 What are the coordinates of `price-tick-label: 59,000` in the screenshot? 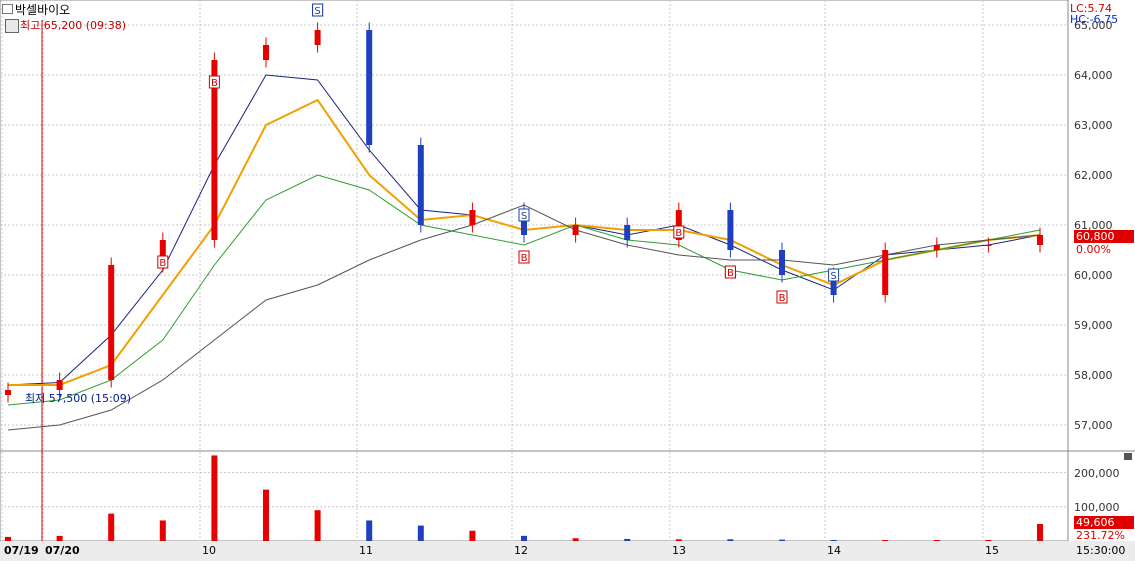 It's located at (1093, 325).